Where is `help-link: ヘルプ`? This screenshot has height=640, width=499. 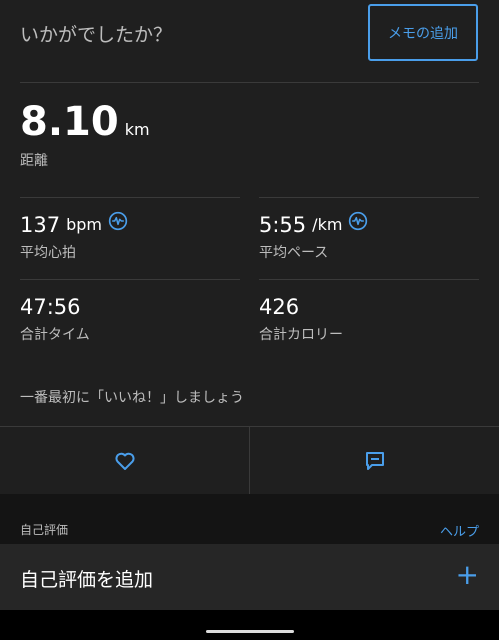 help-link: ヘルプ is located at coordinates (459, 530).